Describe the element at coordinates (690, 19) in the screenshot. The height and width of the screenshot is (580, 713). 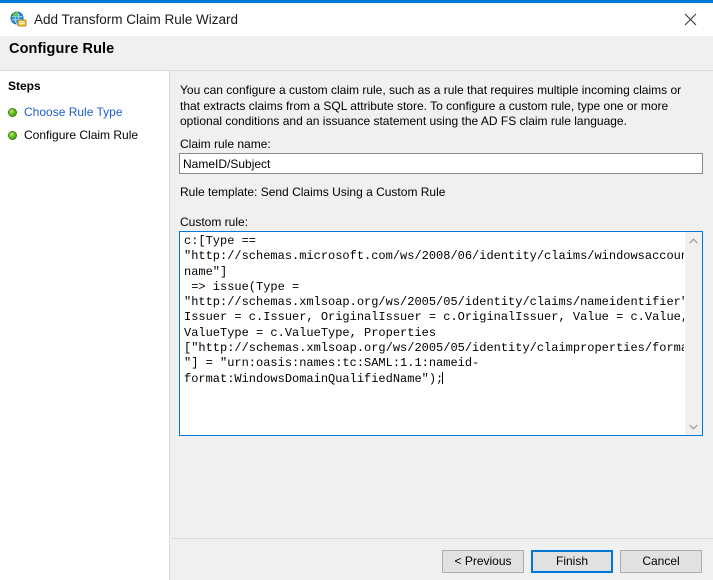
I see `close-icon` at that location.